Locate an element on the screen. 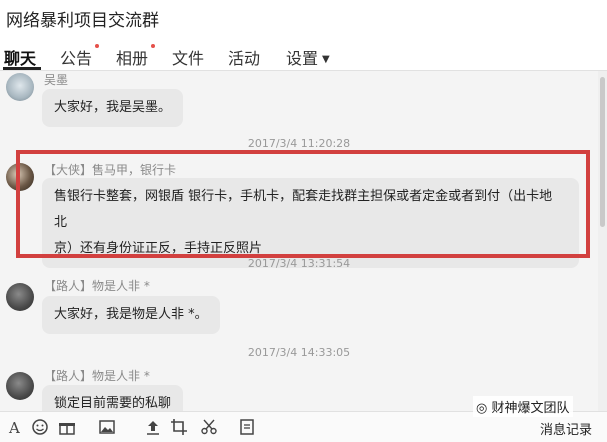  document-icon is located at coordinates (247, 427).